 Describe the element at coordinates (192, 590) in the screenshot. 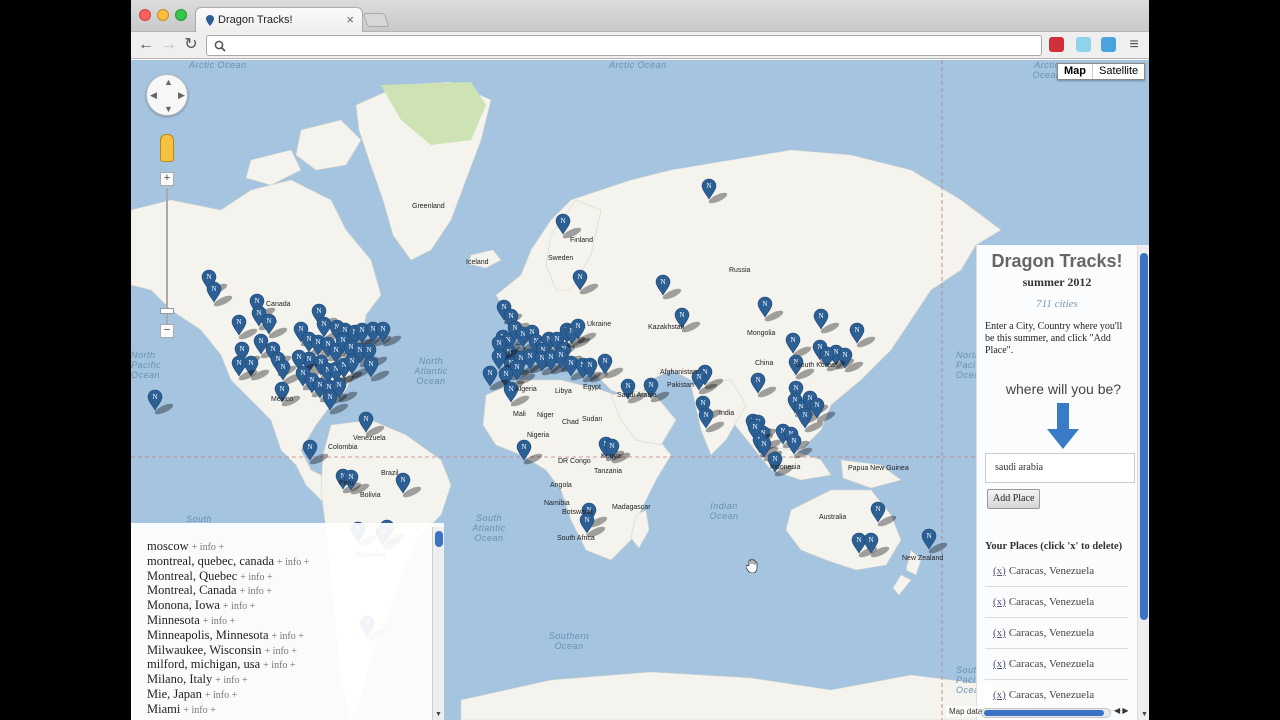

I see `city-name: Montreal, Canada` at that location.